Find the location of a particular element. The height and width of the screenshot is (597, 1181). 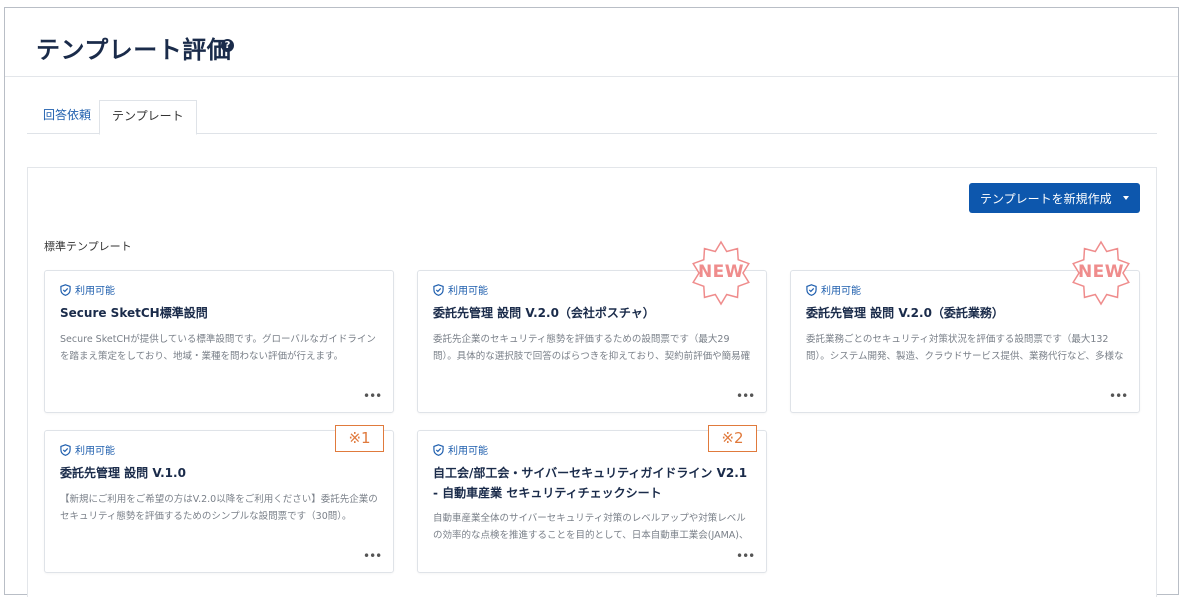

card-title: Secure SketCH標準設問 is located at coordinates (220, 313).